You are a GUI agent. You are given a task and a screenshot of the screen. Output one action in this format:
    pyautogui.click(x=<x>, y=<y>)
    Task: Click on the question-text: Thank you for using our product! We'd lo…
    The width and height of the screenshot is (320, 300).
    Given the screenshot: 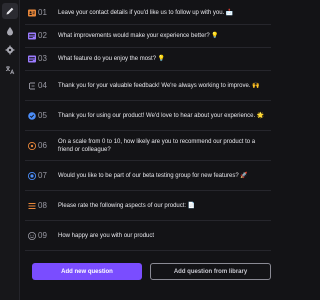 What is the action you would take?
    pyautogui.click(x=161, y=115)
    